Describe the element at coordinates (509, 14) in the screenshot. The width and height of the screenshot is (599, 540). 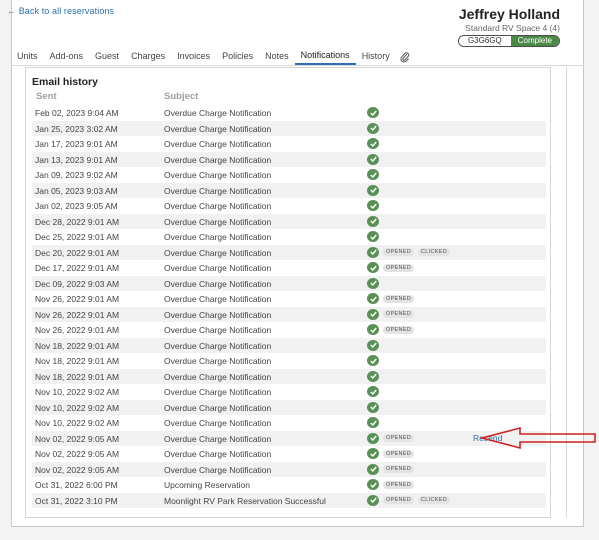
I see `guest-name: Jeffrey Holland` at that location.